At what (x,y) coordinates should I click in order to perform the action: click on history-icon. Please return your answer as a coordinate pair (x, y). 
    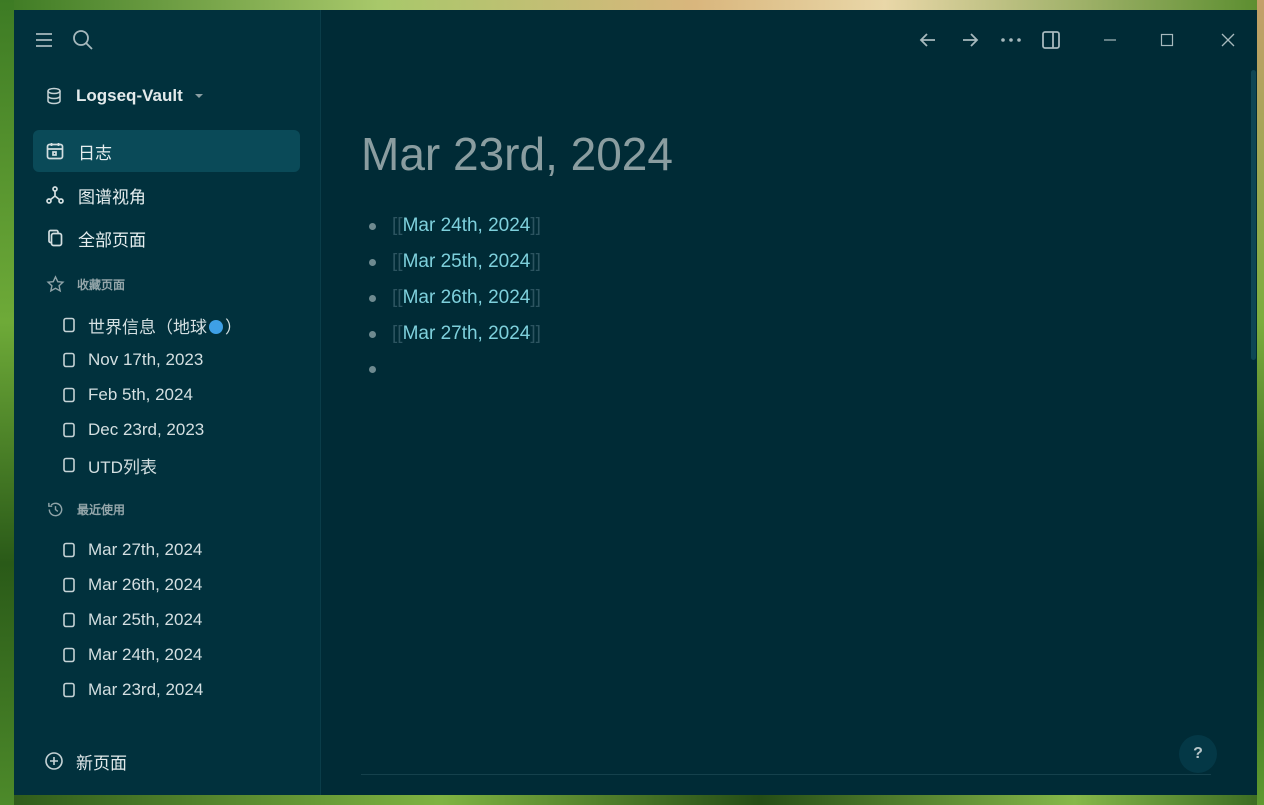
    Looking at the image, I should click on (55, 509).